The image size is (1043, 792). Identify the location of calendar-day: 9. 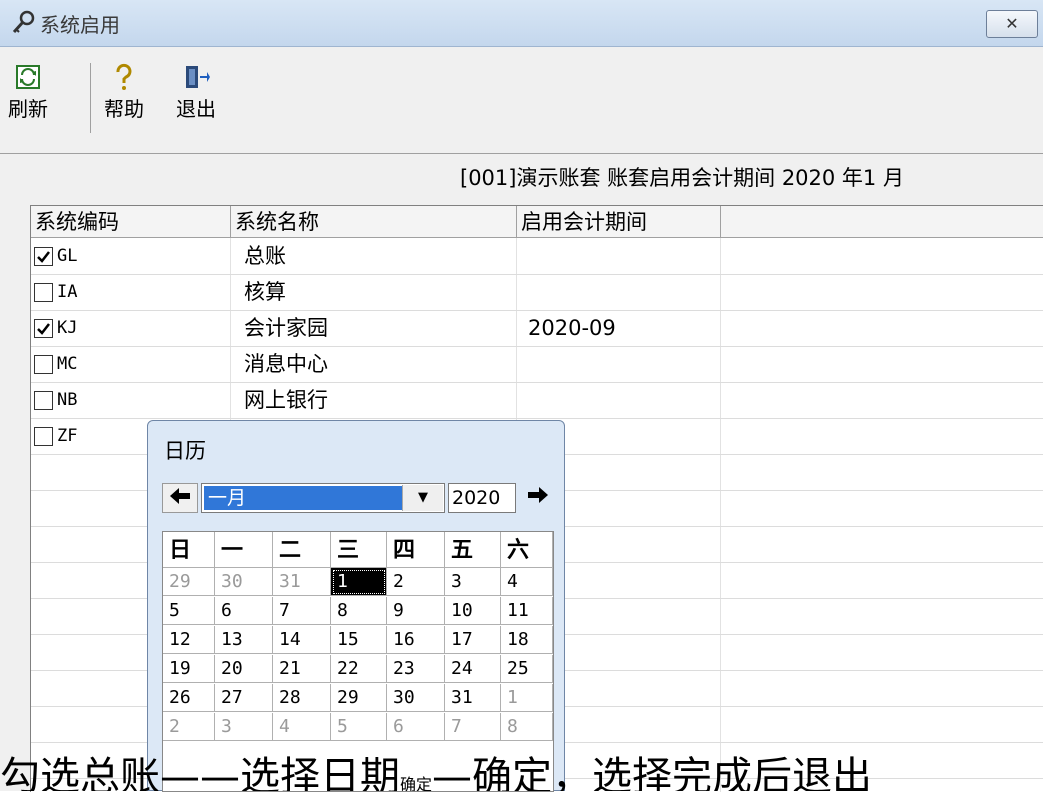
(416, 611).